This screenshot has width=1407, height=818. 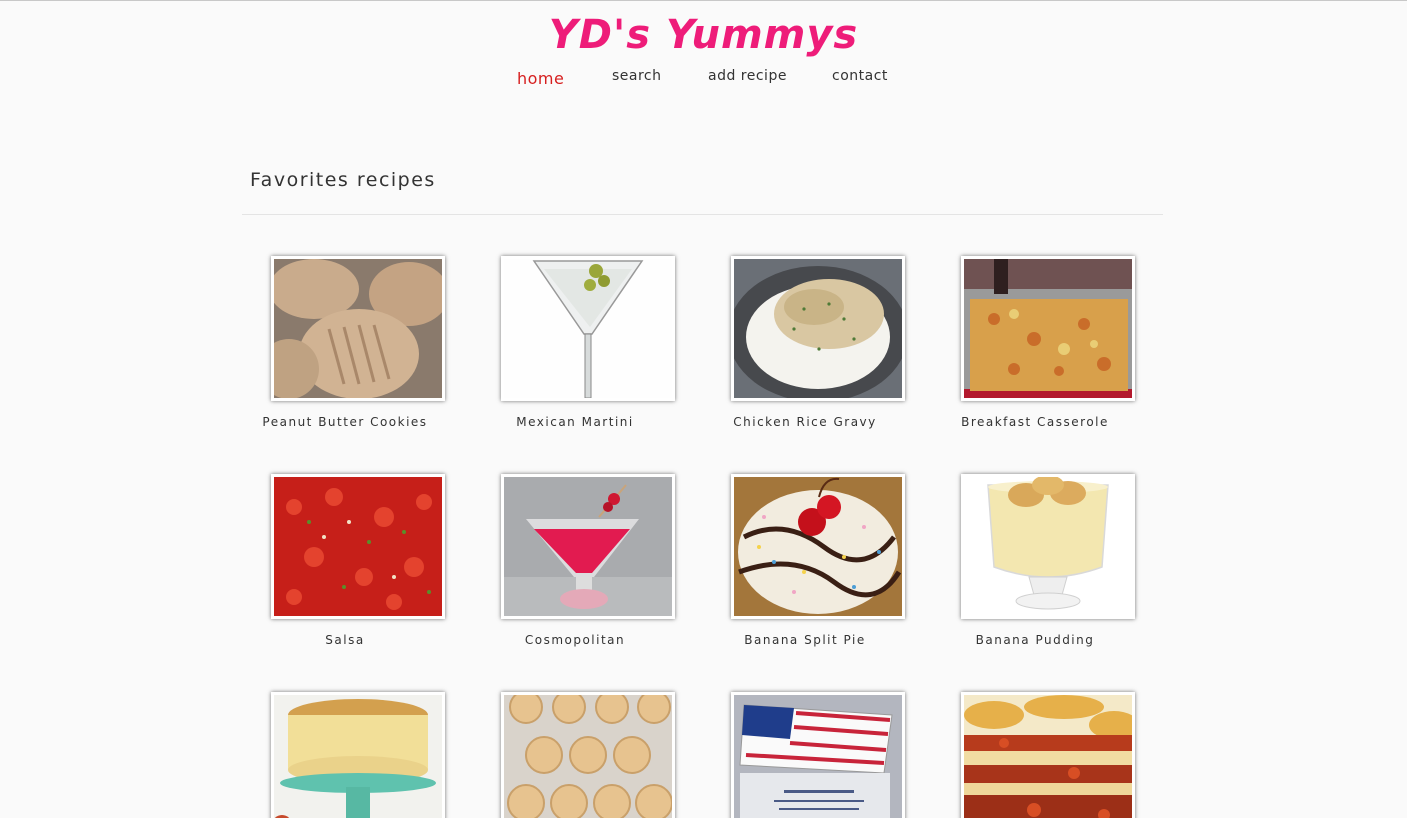 What do you see at coordinates (637, 76) in the screenshot?
I see `nav-search: search` at bounding box center [637, 76].